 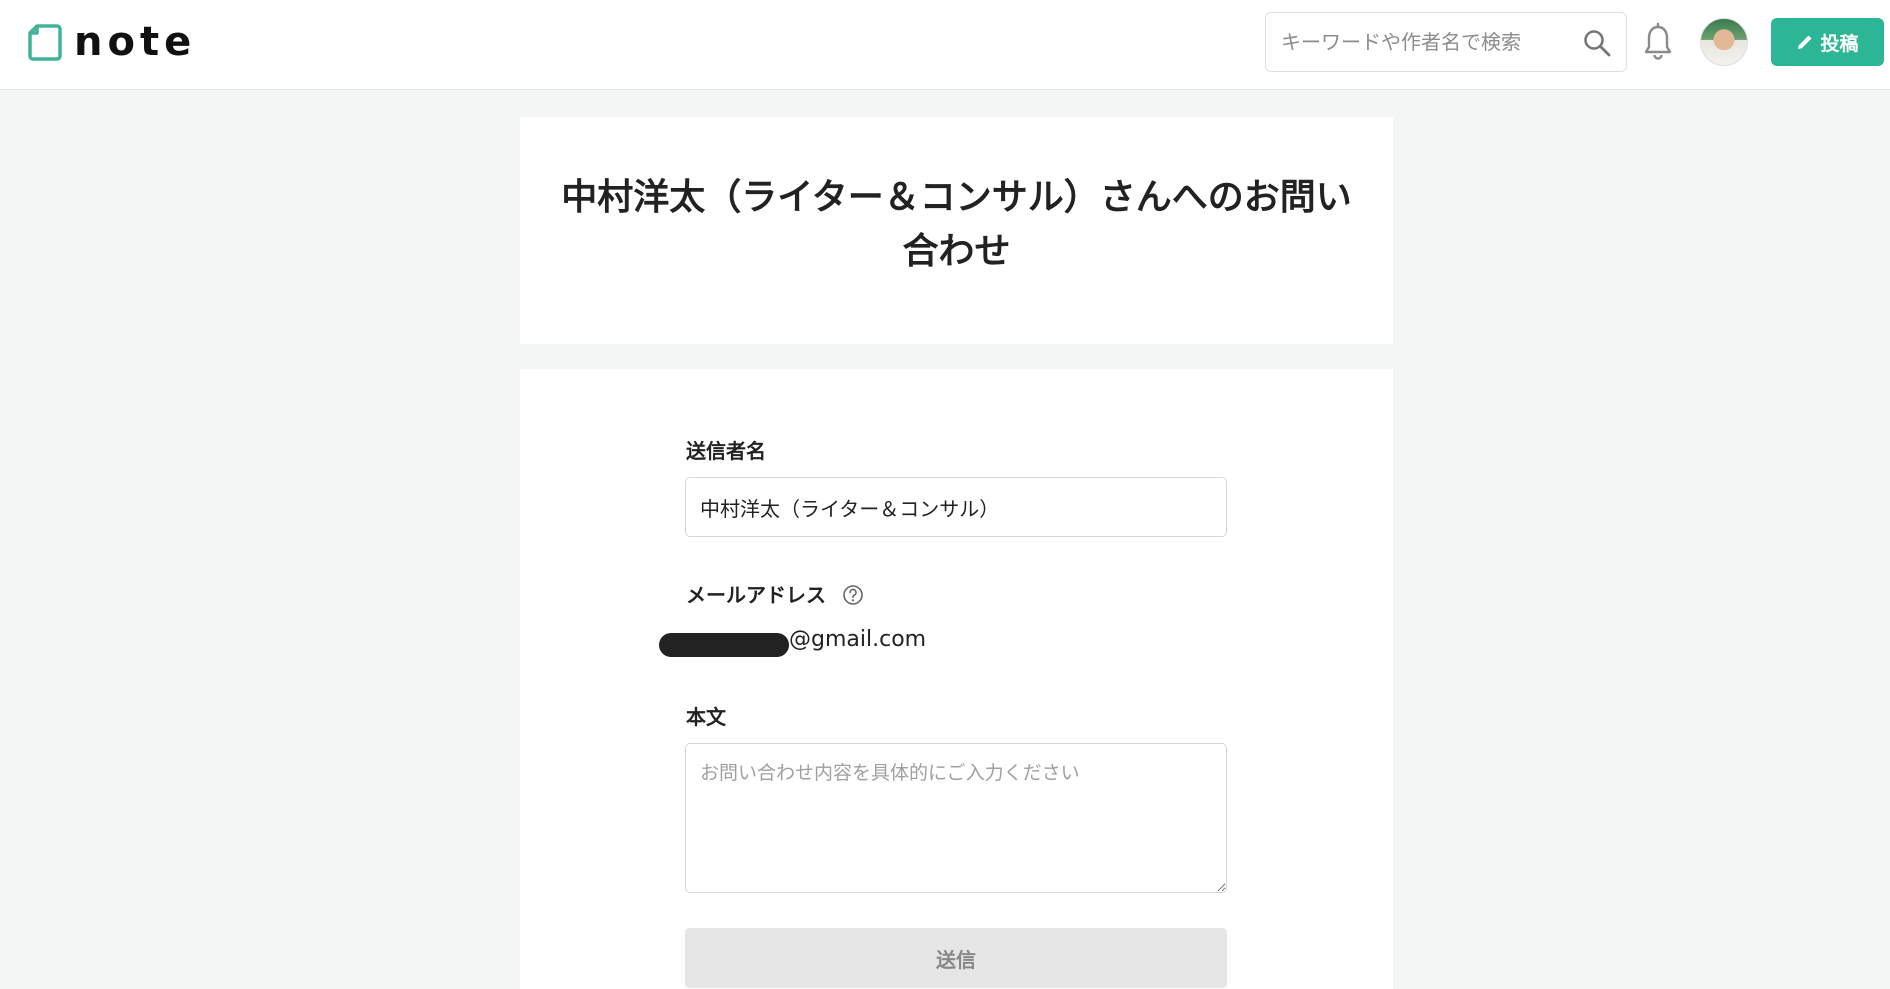 I want to click on send-button: 送信, so click(x=956, y=958).